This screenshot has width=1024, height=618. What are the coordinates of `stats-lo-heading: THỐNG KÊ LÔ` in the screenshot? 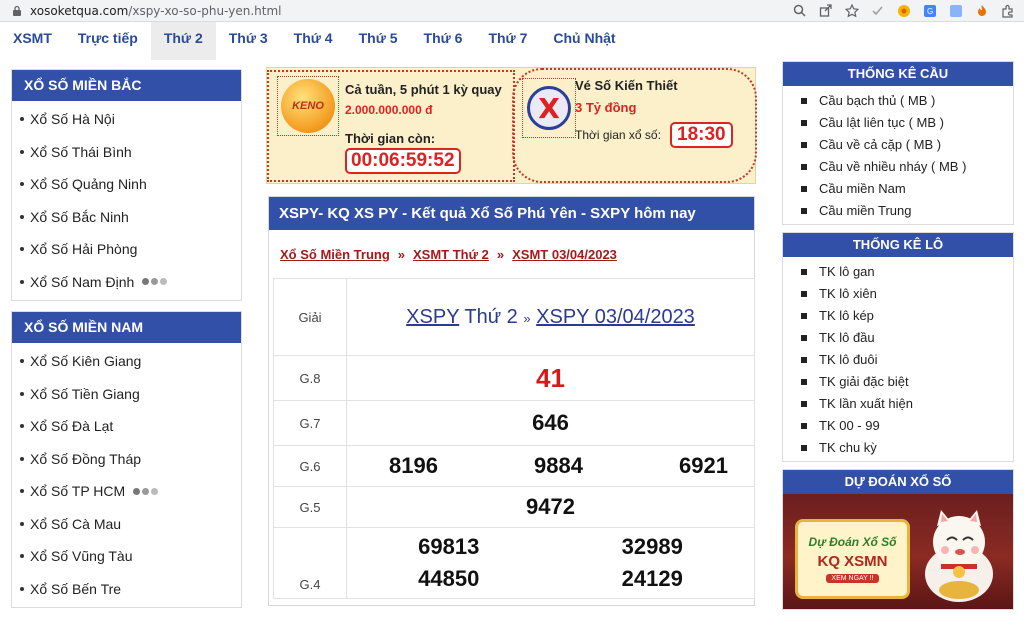 It's located at (898, 245).